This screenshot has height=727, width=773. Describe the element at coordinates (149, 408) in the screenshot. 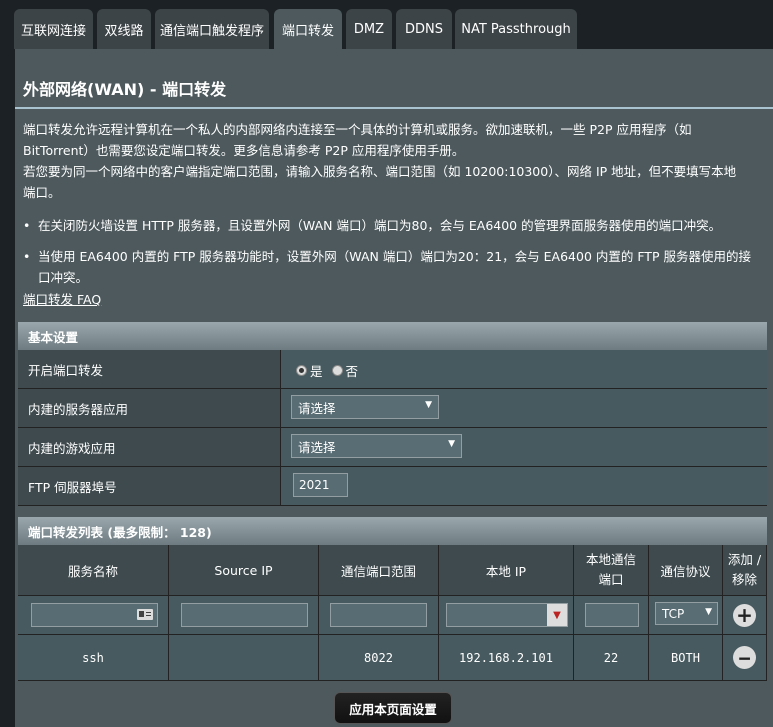

I see `server-app-label: 内建的服务器应用` at that location.